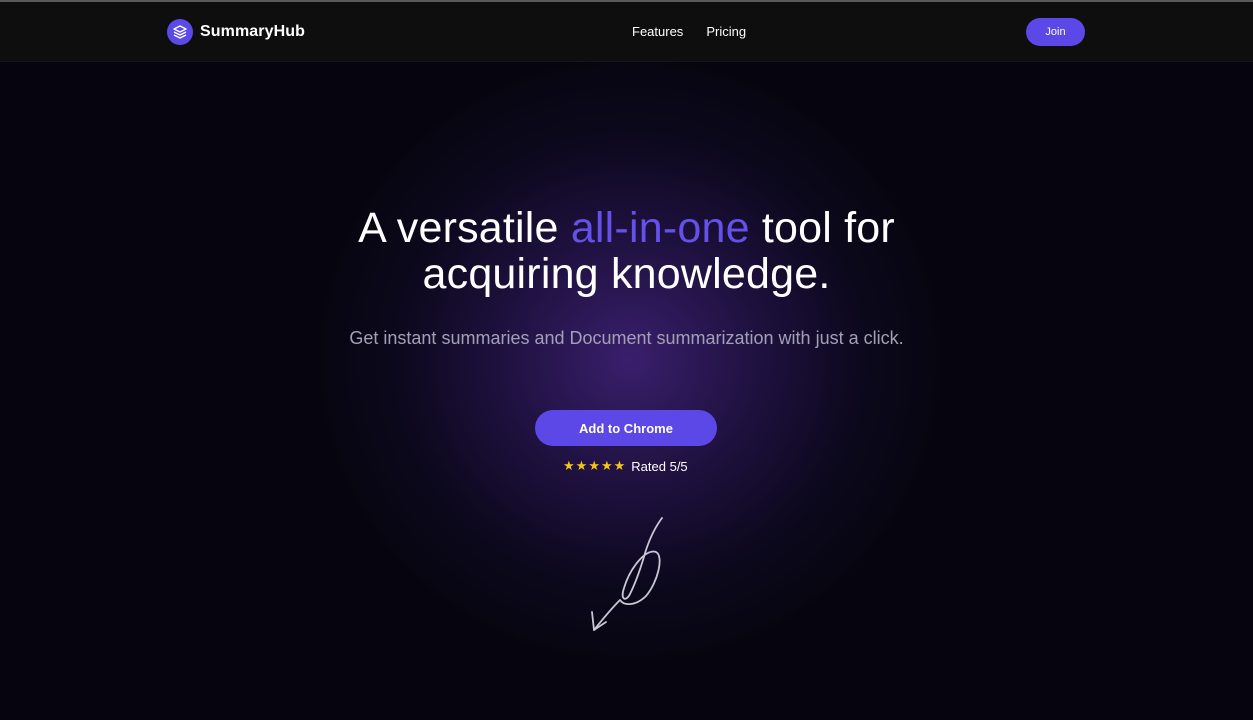 This screenshot has width=1253, height=720. What do you see at coordinates (626, 428) in the screenshot?
I see `add-to-chrome-button: Add to Chrome` at bounding box center [626, 428].